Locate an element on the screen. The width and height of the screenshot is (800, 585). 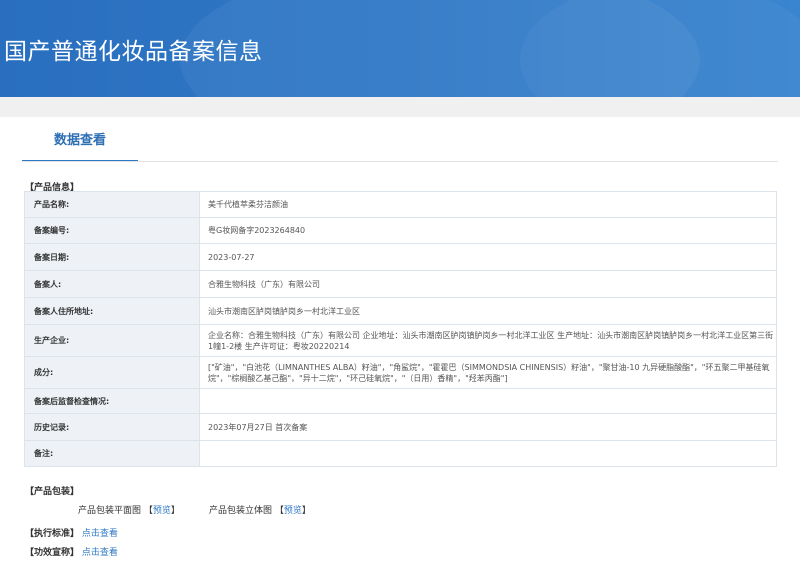
package-solid-row: 产品包装立体图 【预览】 is located at coordinates (260, 509).